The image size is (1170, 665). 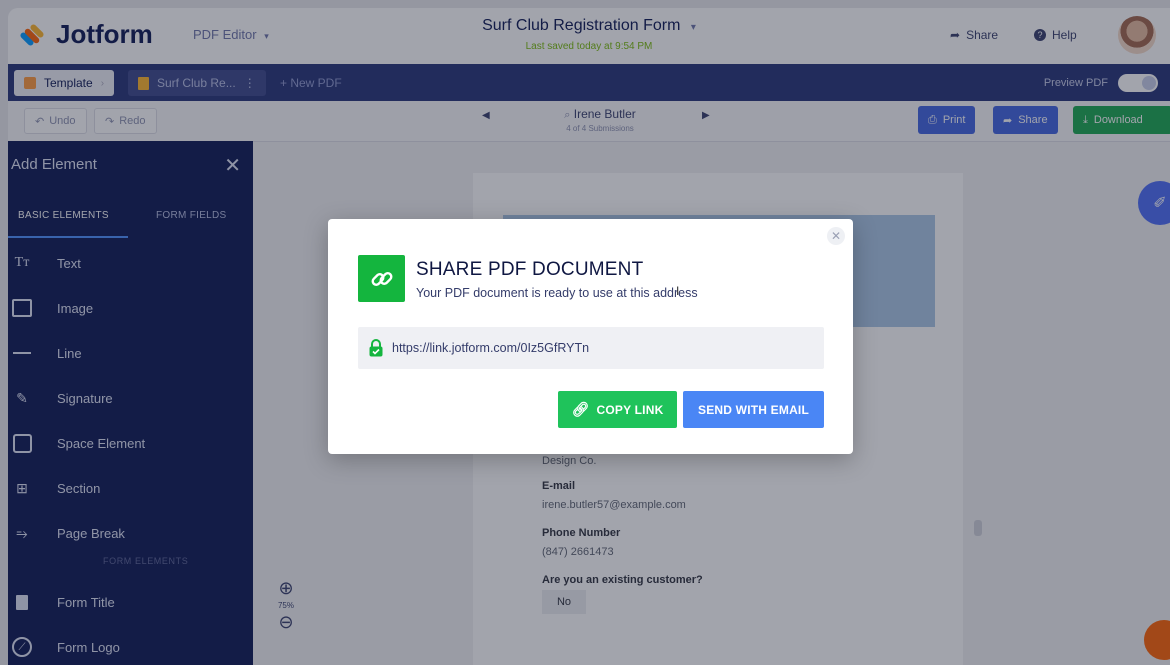 I want to click on link-icon, so click(x=381, y=278).